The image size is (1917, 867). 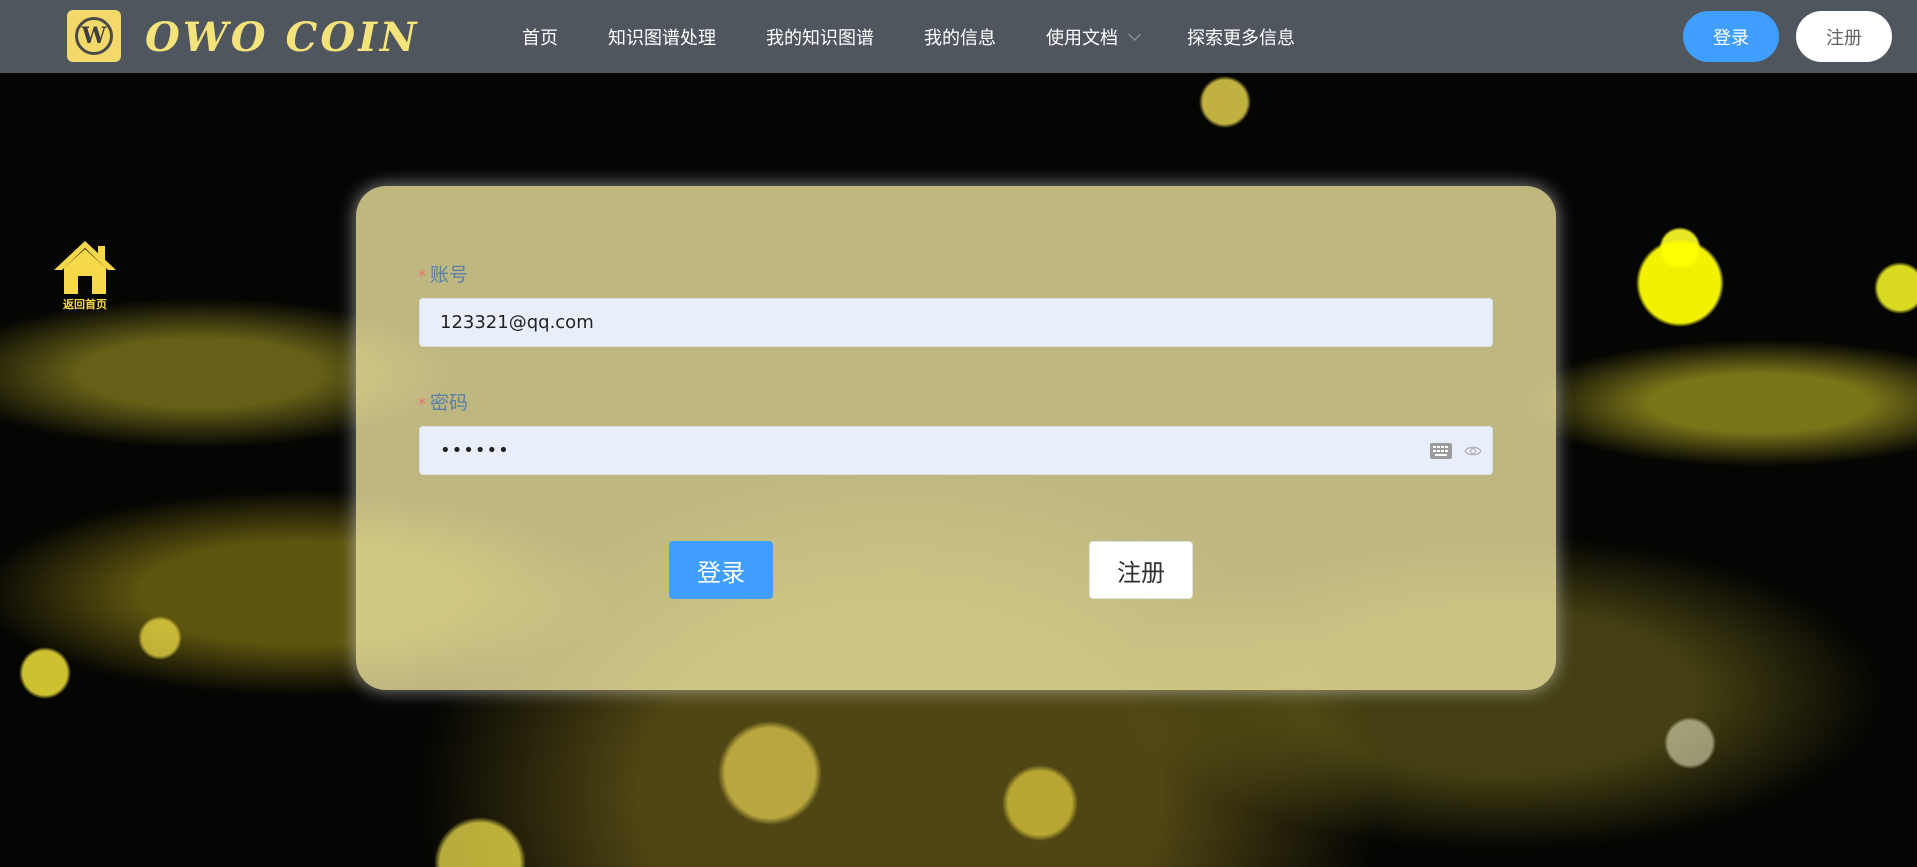 What do you see at coordinates (1082, 38) in the screenshot?
I see `nav-item-label: 使用文档` at bounding box center [1082, 38].